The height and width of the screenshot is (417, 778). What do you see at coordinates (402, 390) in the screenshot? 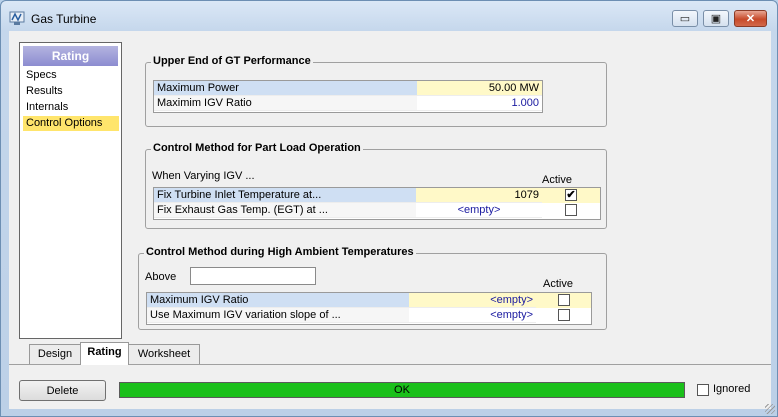
I see `status-bar: OK` at bounding box center [402, 390].